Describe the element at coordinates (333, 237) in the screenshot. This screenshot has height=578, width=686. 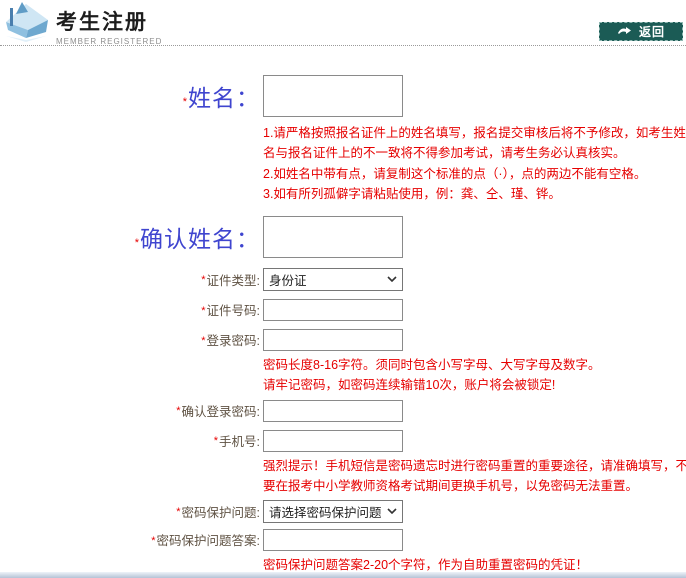
I see `confirm-name-input` at that location.